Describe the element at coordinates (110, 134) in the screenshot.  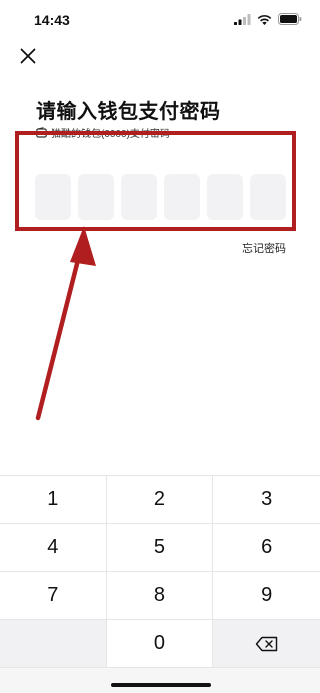
I see `wallet-label: 猫酷的钱包(0000)支付密码` at that location.